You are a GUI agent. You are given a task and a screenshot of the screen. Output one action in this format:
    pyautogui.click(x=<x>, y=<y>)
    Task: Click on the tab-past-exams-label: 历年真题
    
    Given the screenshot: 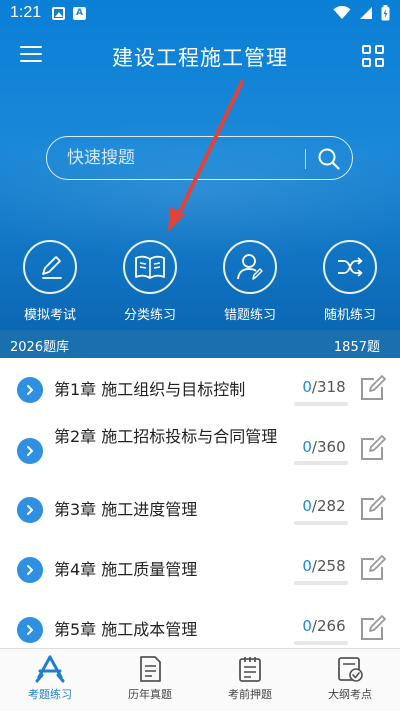 What is the action you would take?
    pyautogui.click(x=150, y=694)
    